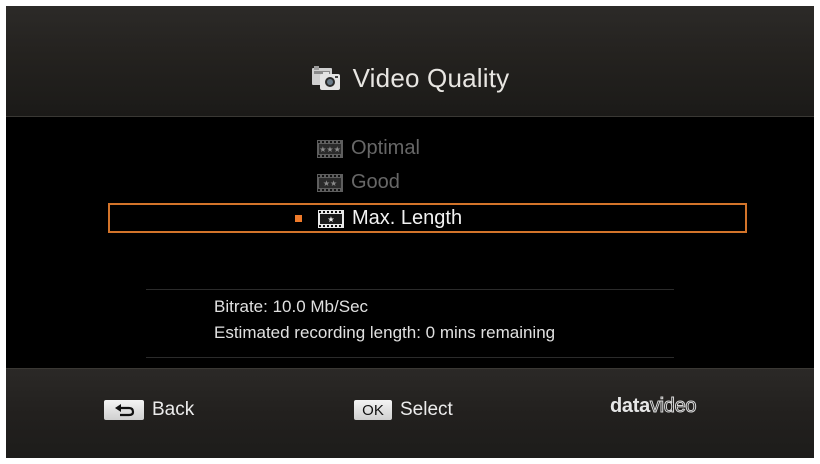  Describe the element at coordinates (431, 77) in the screenshot. I see `page-title: Video Quality` at that location.